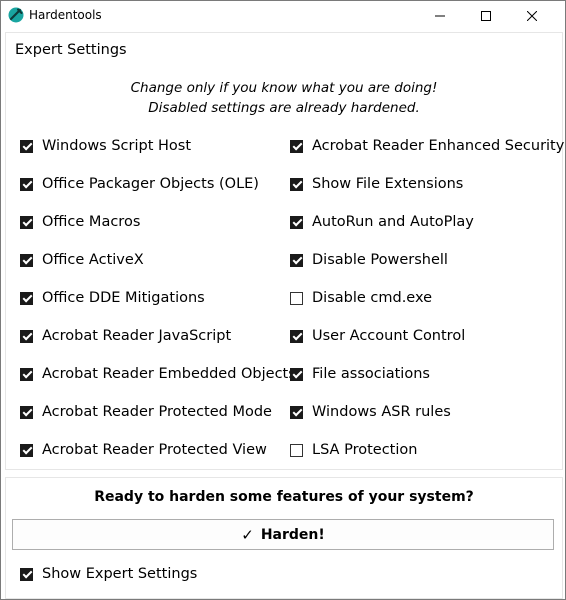 The height and width of the screenshot is (600, 566). I want to click on setting-label: Disable cmd.exe, so click(372, 298).